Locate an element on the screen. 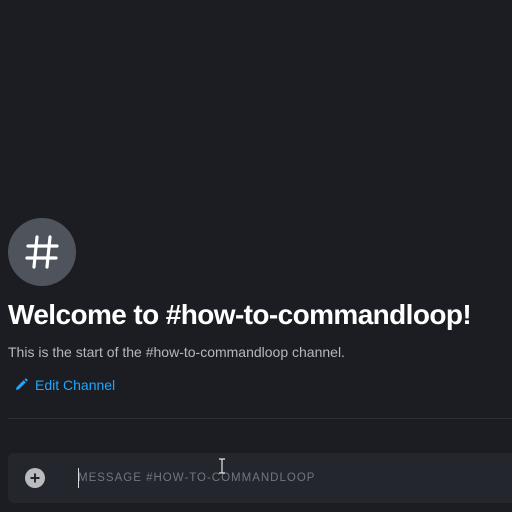 The width and height of the screenshot is (512, 512). welcome-title: Welcome to #how-to-commandloop! is located at coordinates (240, 314).